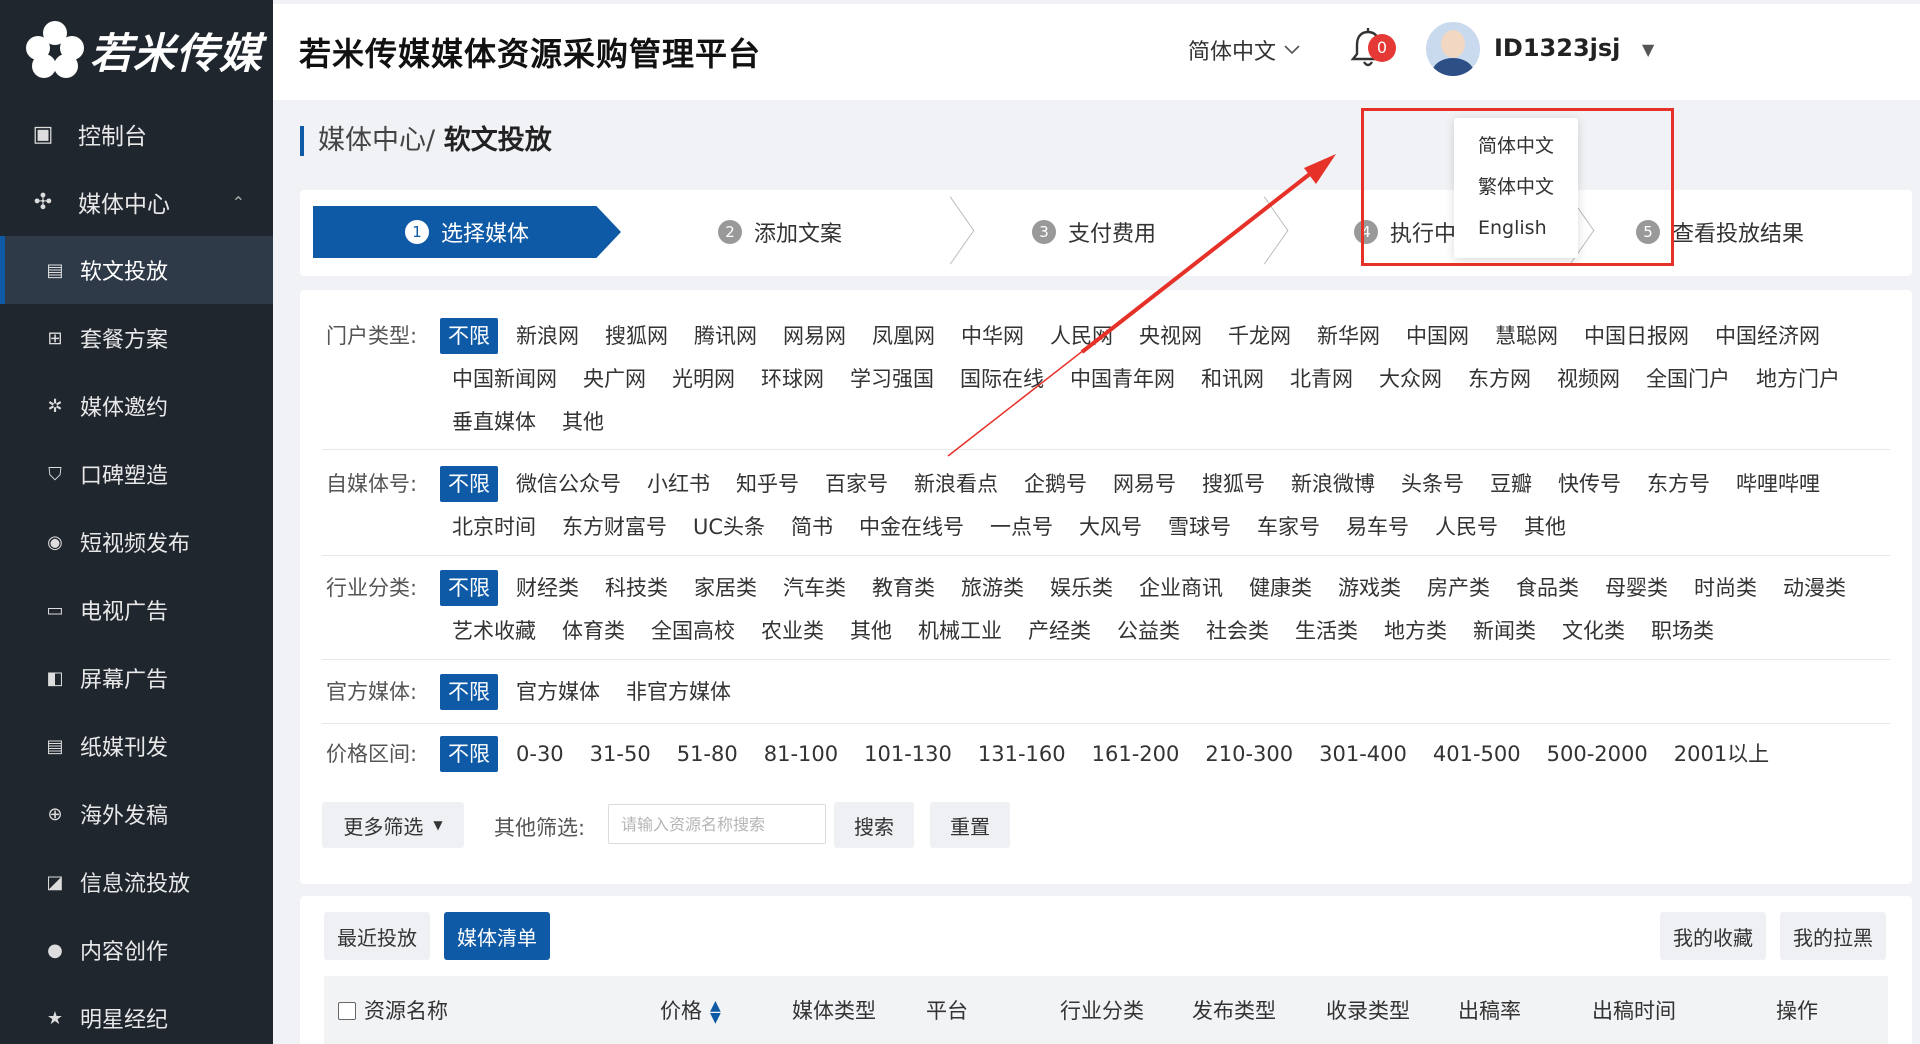 This screenshot has width=1920, height=1044. What do you see at coordinates (792, 631) in the screenshot?
I see `filter-option: 农业类` at bounding box center [792, 631].